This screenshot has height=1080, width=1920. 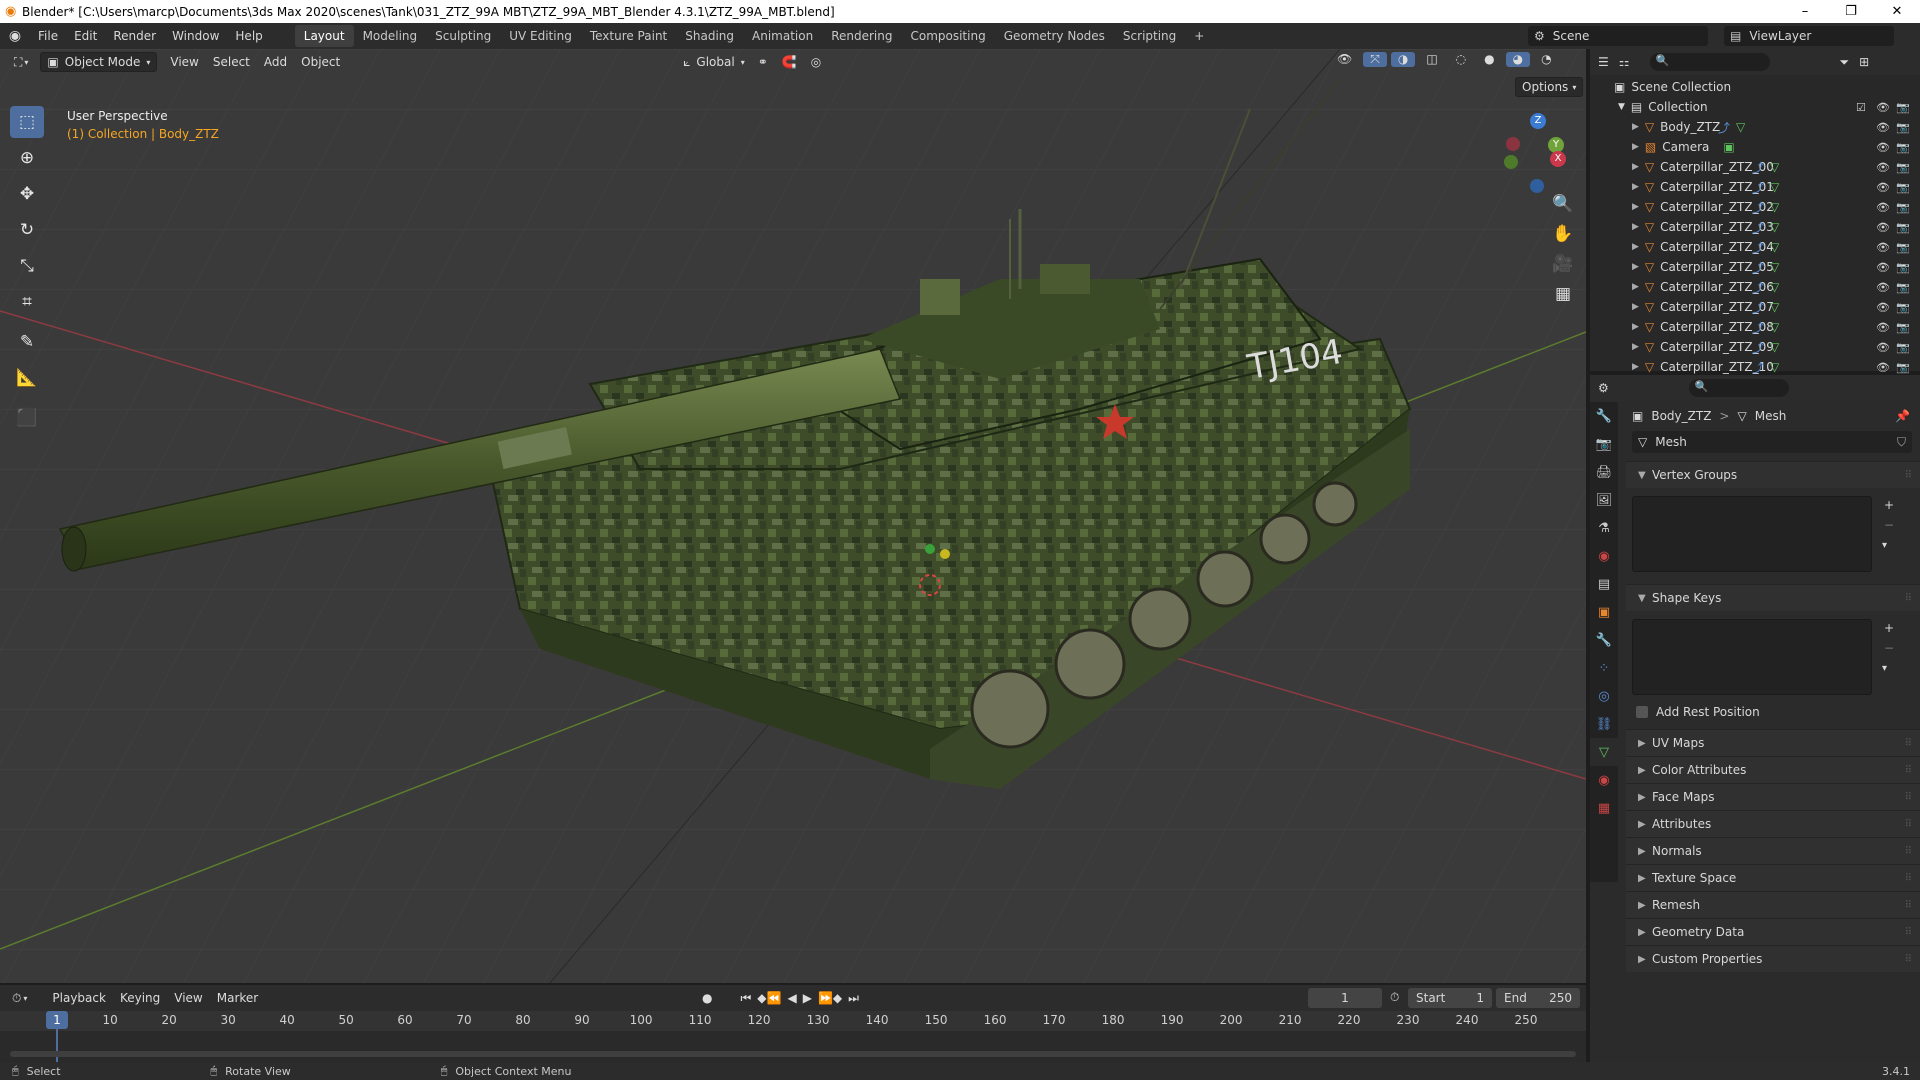 I want to click on outliner-item: ▶ ▽ Body_ZTZ ⤴ ▽ 👁 📷, so click(x=1755, y=127).